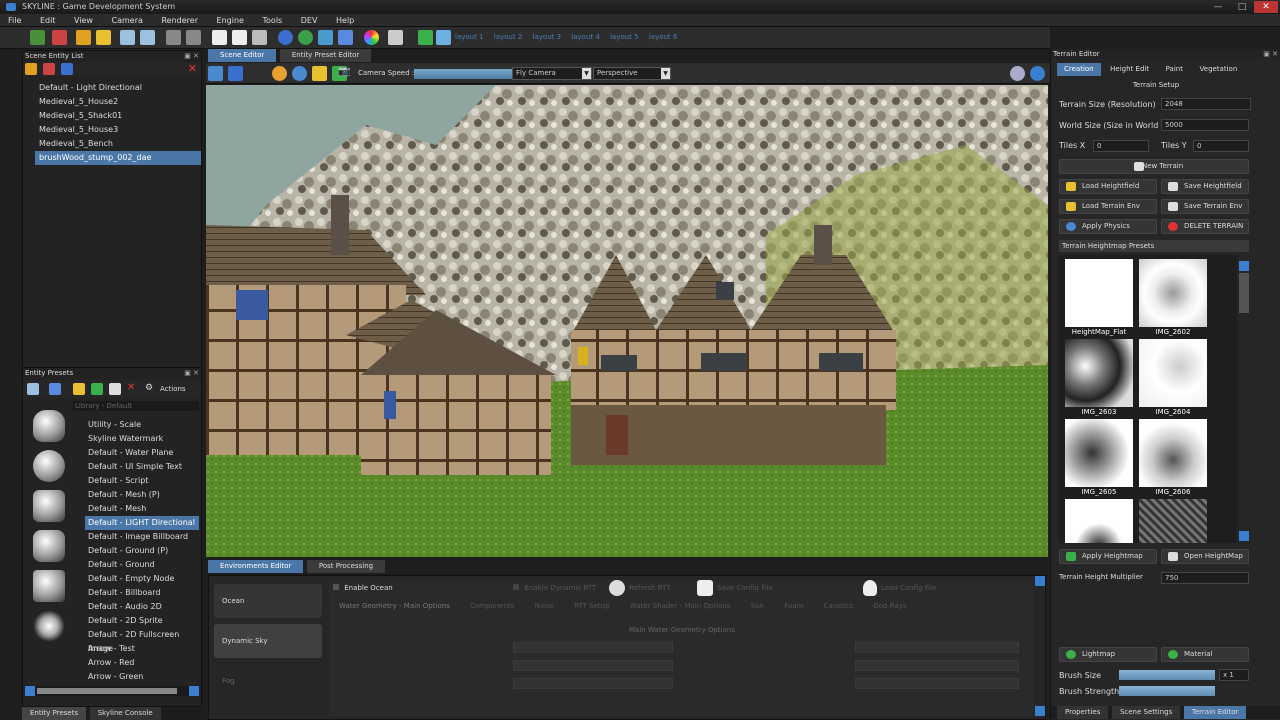 The image size is (1280, 720). What do you see at coordinates (469, 37) in the screenshot?
I see `layout-1: layout 1` at bounding box center [469, 37].